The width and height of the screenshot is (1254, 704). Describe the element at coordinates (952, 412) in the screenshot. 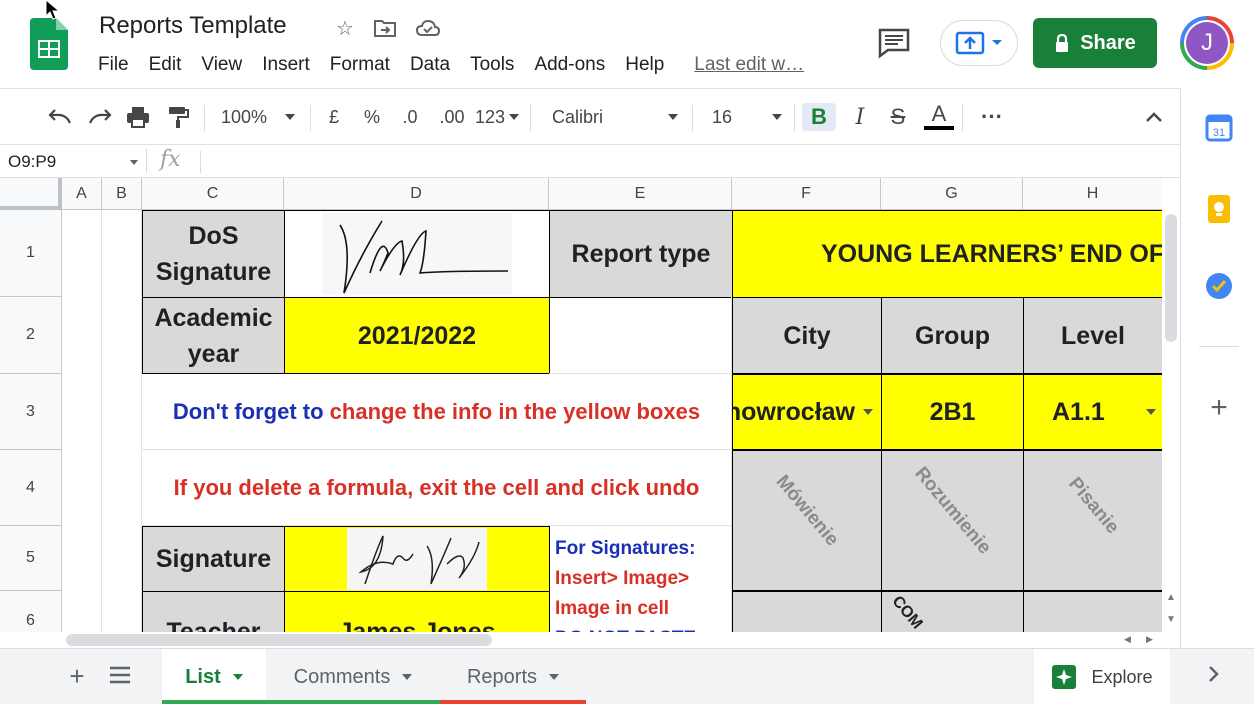

I see `cell-g3: 2B1` at that location.